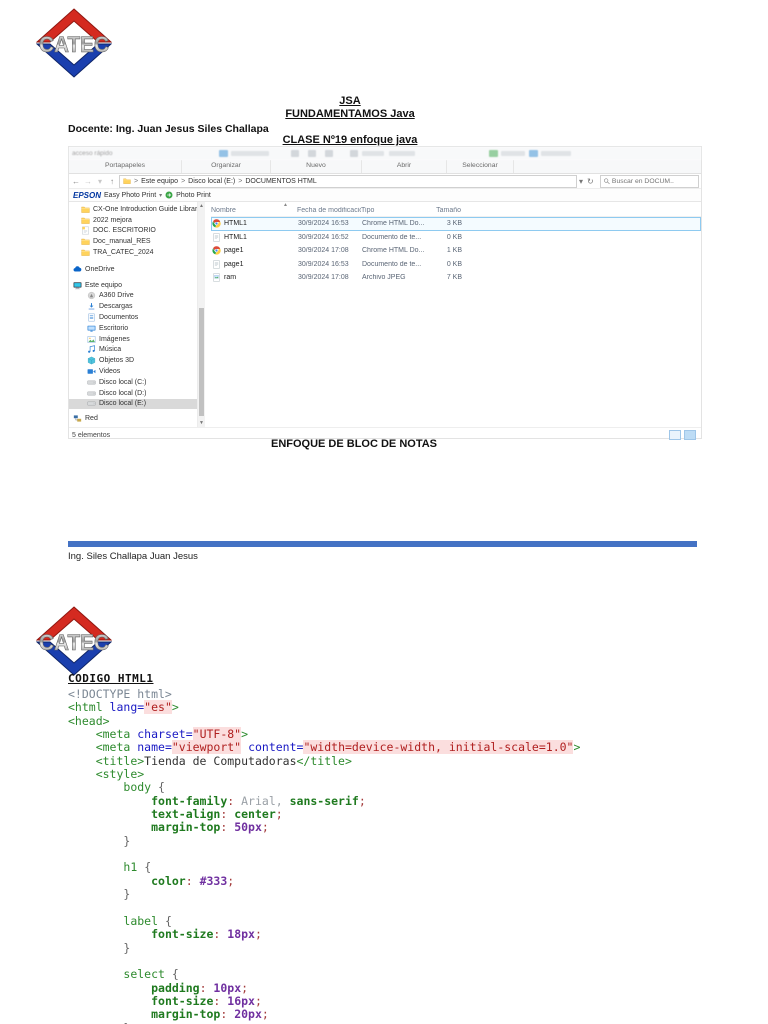  What do you see at coordinates (210, 827) in the screenshot?
I see `code-line: margin-top: 50px;` at bounding box center [210, 827].